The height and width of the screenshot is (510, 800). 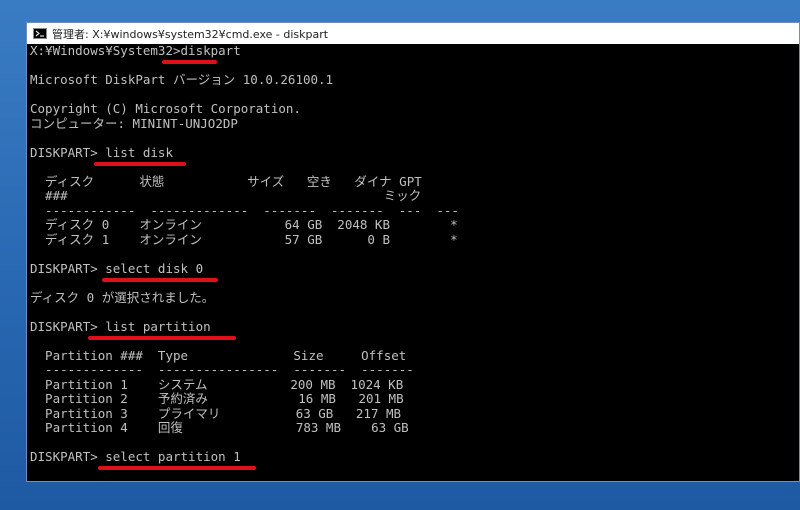 What do you see at coordinates (182, 79) in the screenshot?
I see `console-line: Microsoft DiskPart バージョン 10.0.26100.1` at bounding box center [182, 79].